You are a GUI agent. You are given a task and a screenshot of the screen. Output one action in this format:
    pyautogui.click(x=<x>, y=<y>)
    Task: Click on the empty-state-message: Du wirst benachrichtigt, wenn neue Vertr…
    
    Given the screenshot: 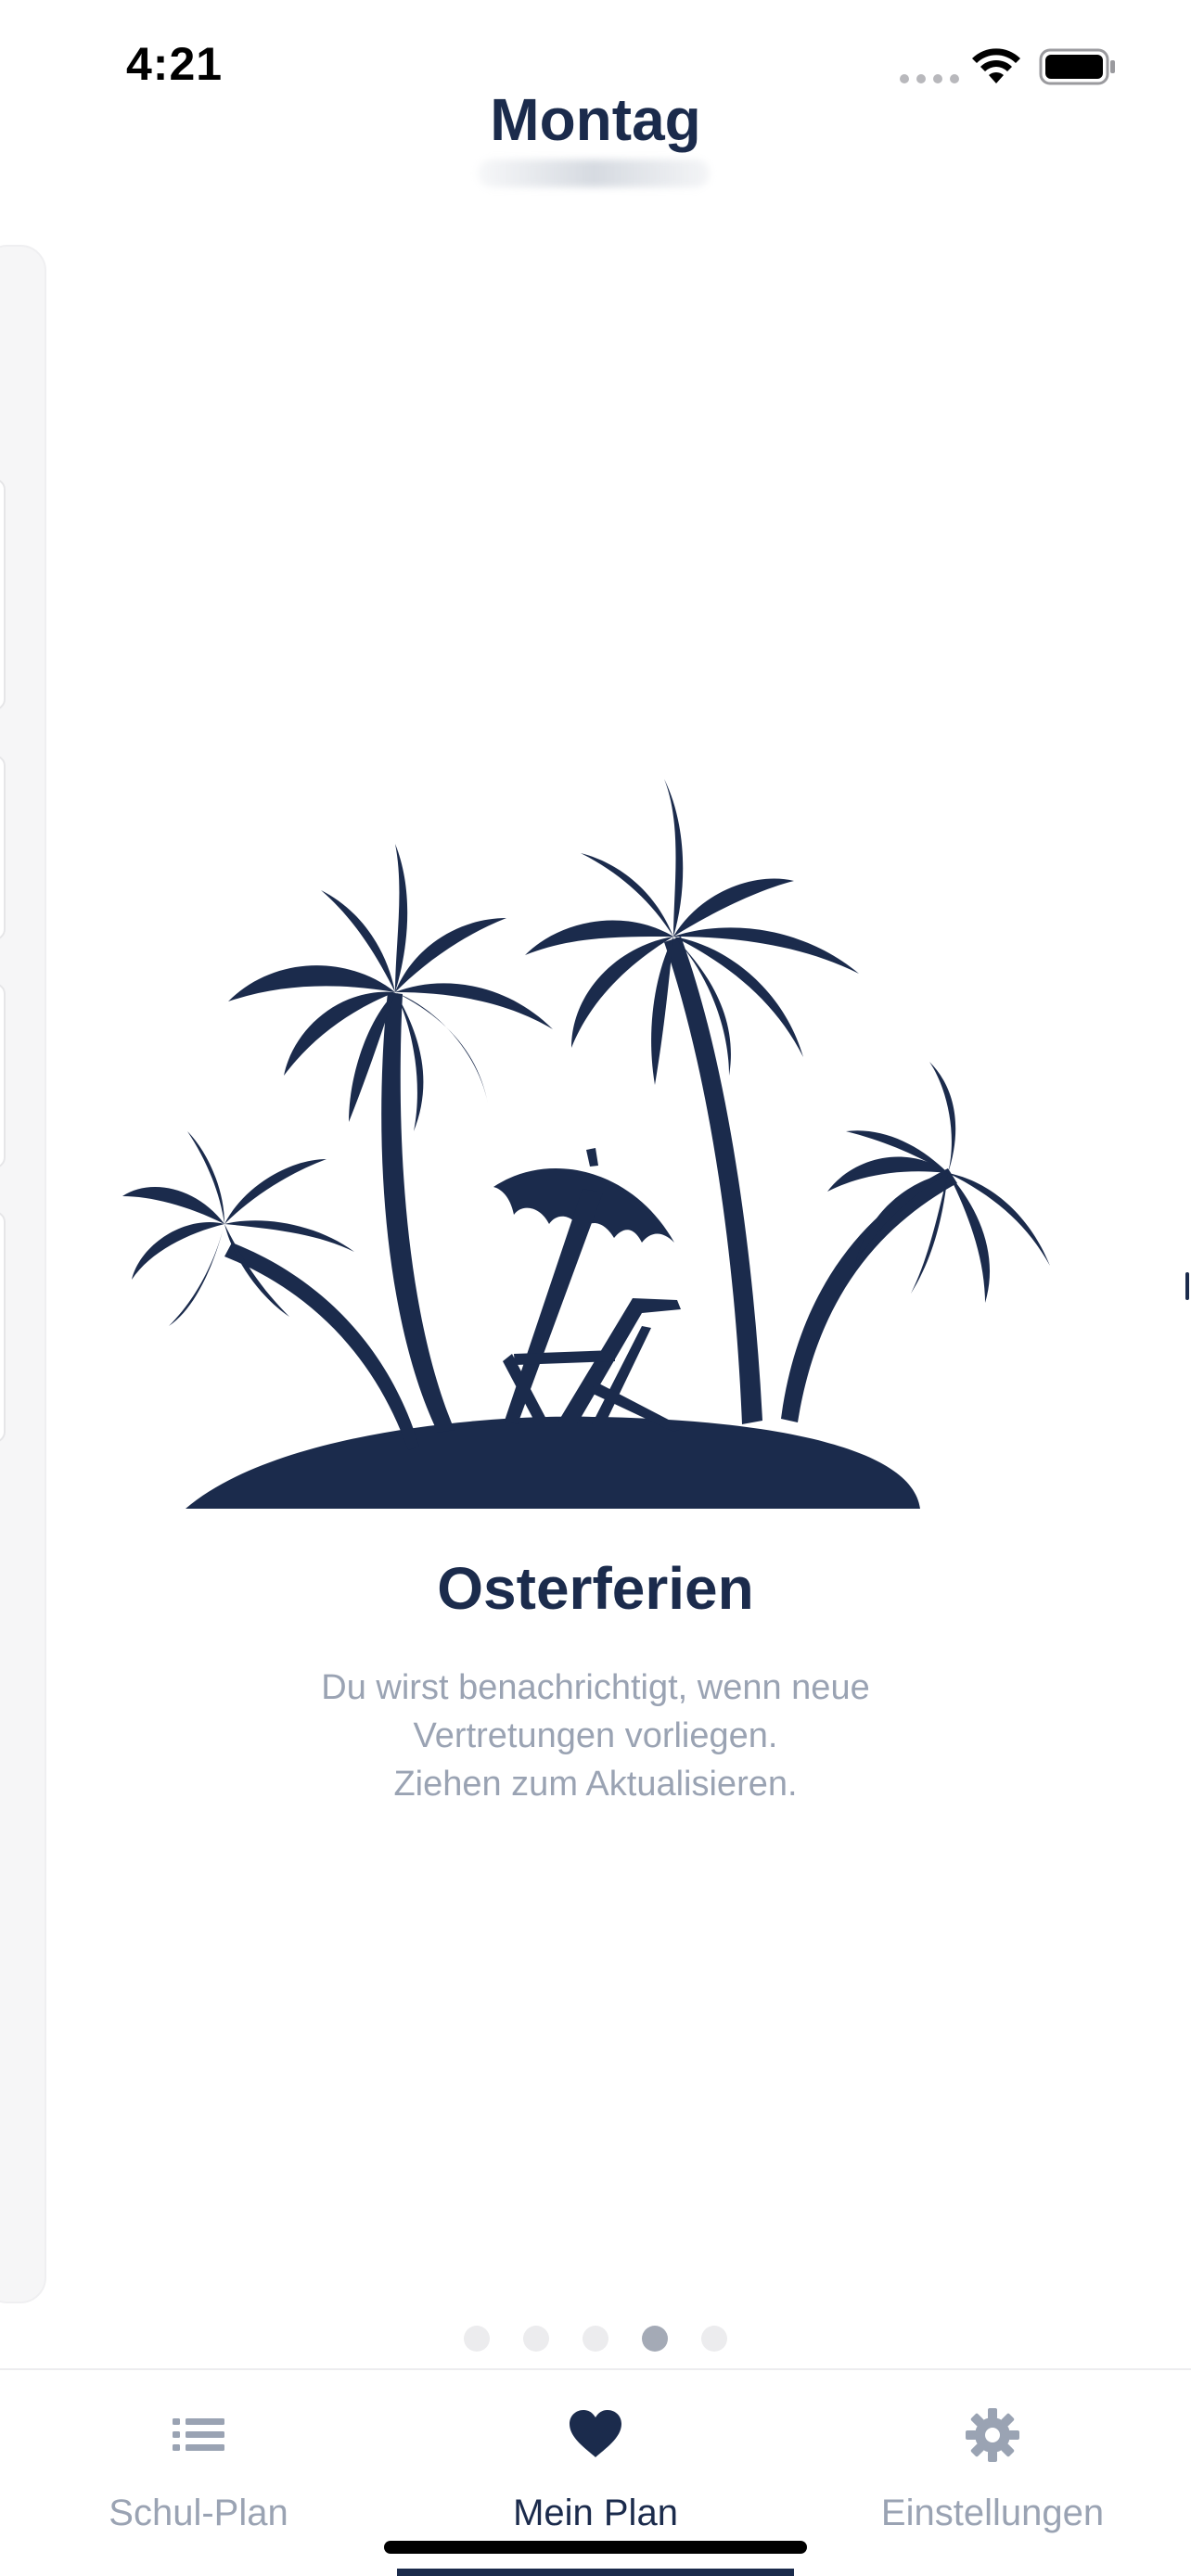 What is the action you would take?
    pyautogui.click(x=595, y=1736)
    